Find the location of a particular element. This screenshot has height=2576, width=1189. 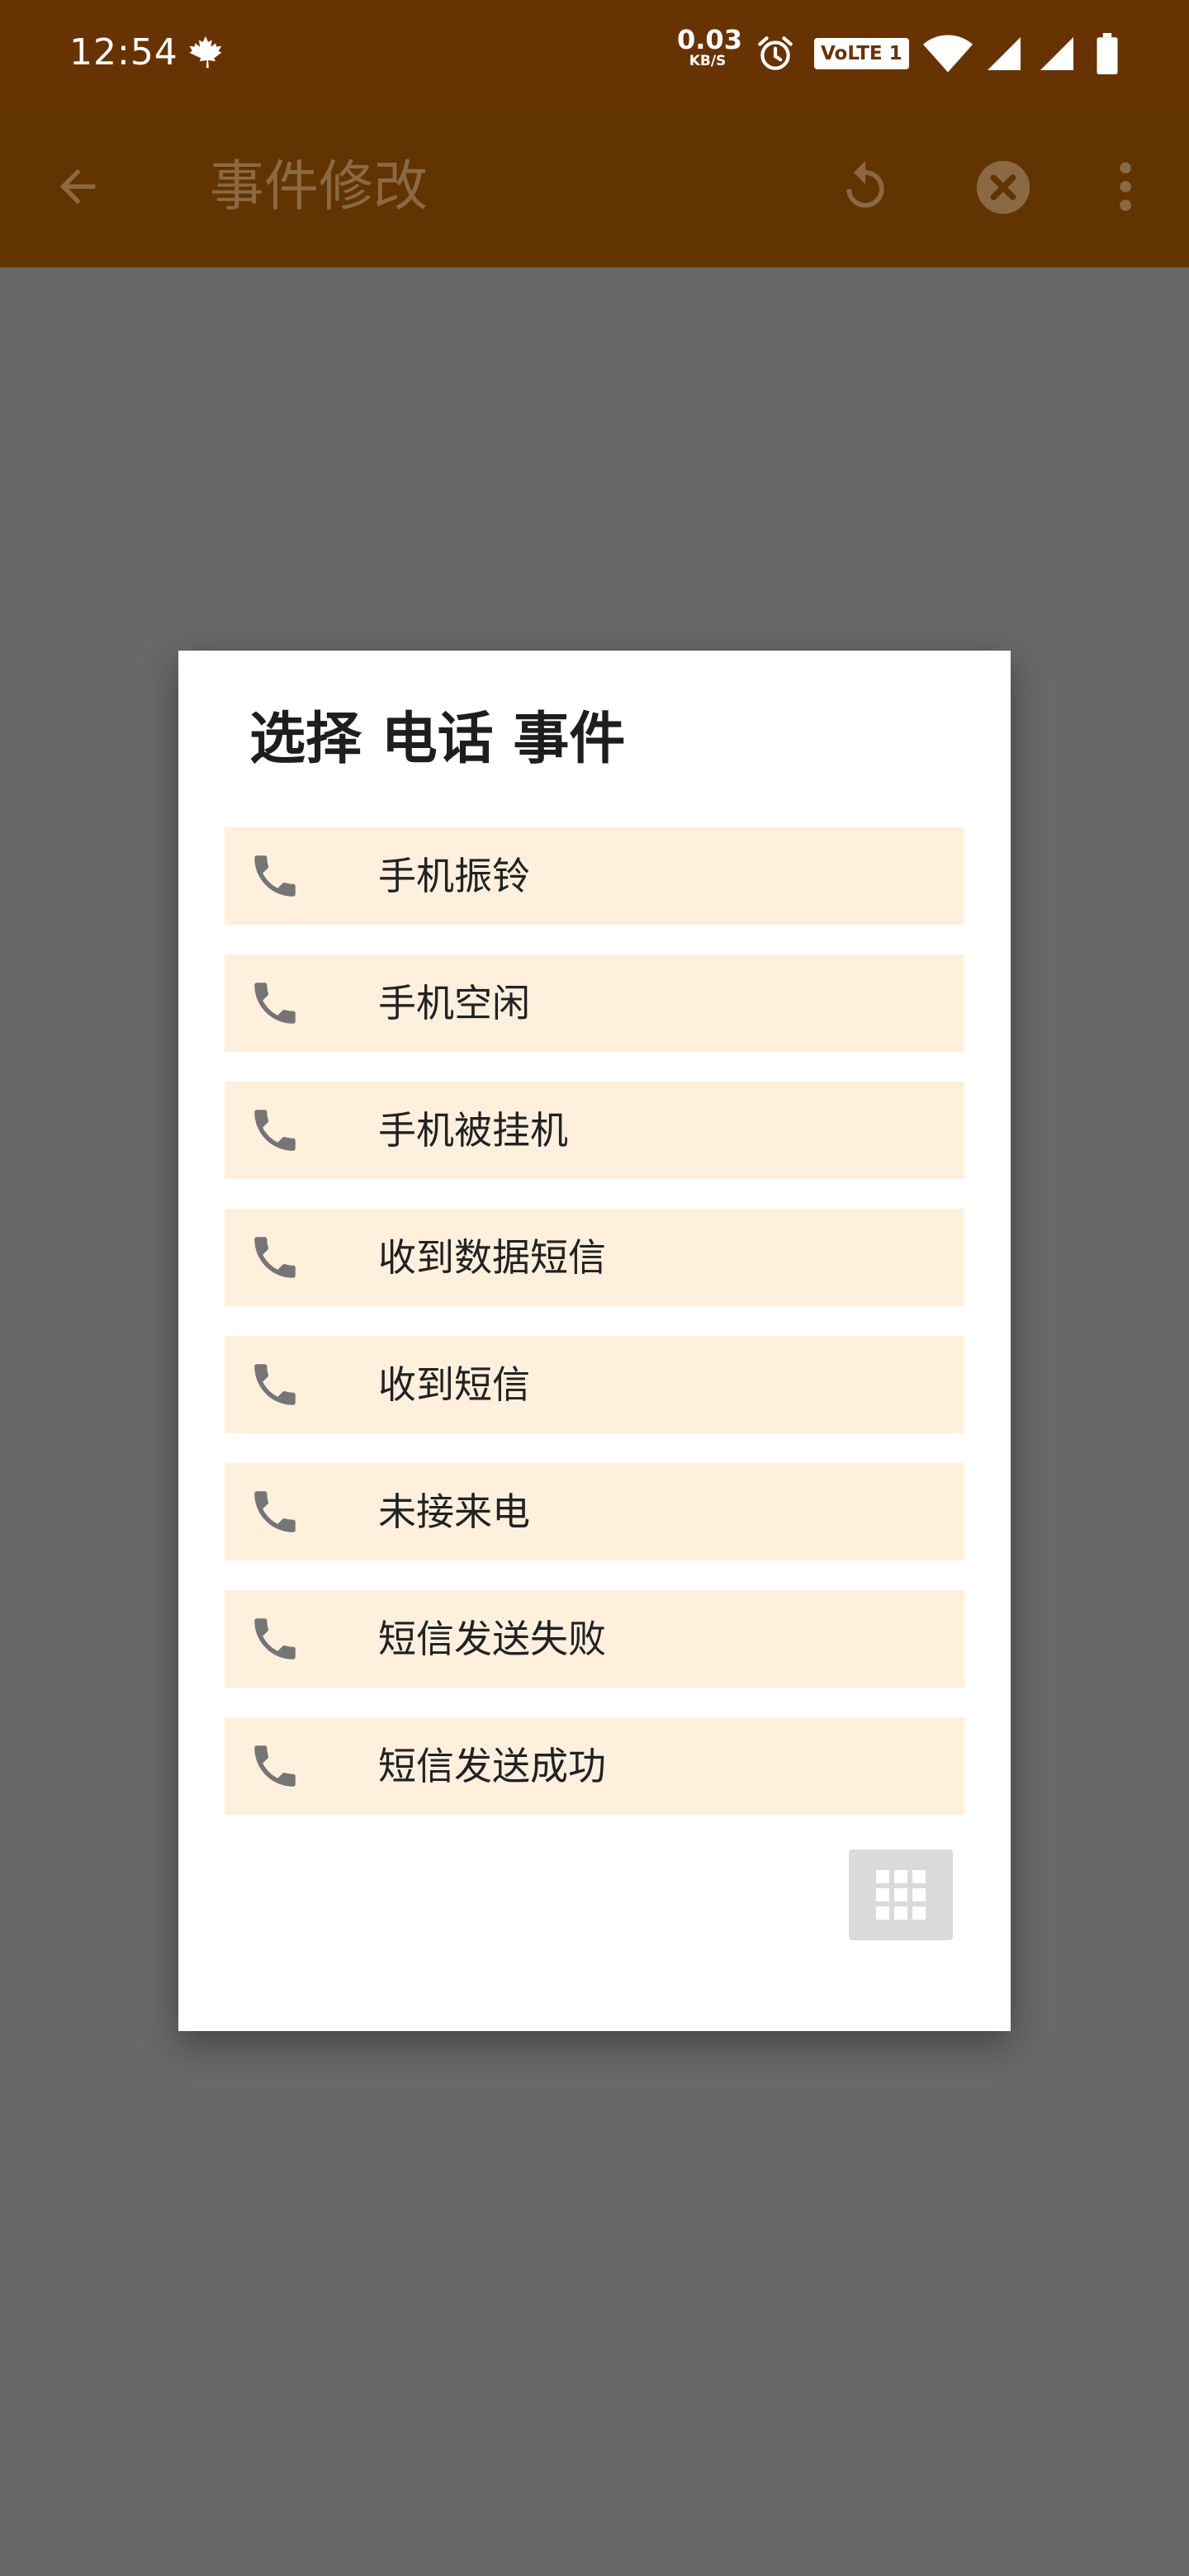

refresh-icon is located at coordinates (865, 187).